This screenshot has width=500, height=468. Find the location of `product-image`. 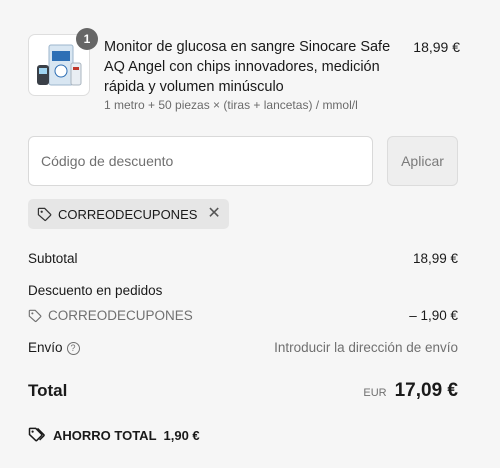

product-image is located at coordinates (59, 65).